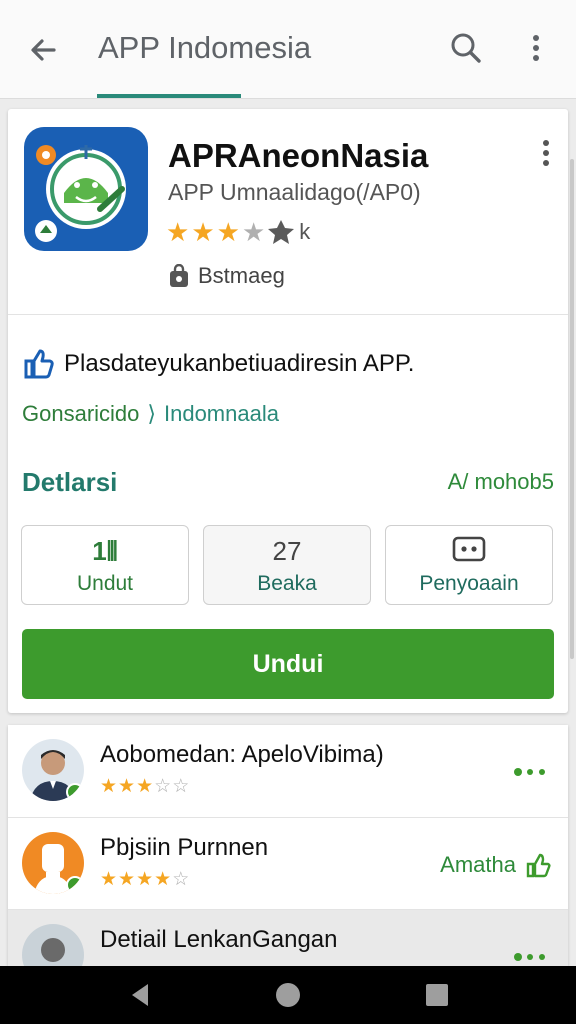  What do you see at coordinates (105, 551) in the screenshot?
I see `download-icon: 1⫴` at bounding box center [105, 551].